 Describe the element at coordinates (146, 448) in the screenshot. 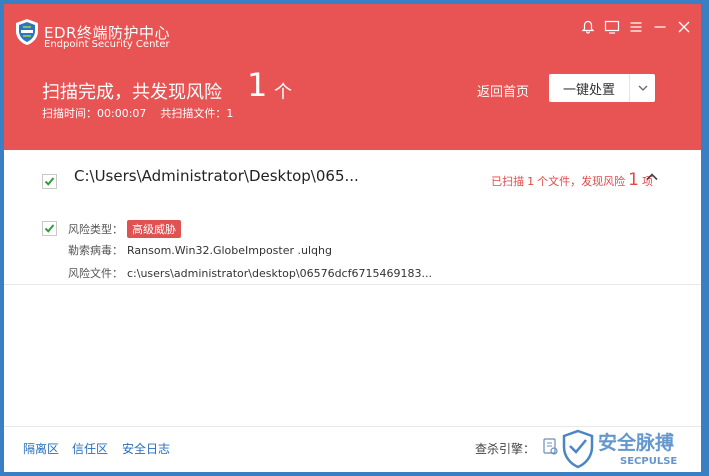

I see `security-log-link: 安全日志` at that location.